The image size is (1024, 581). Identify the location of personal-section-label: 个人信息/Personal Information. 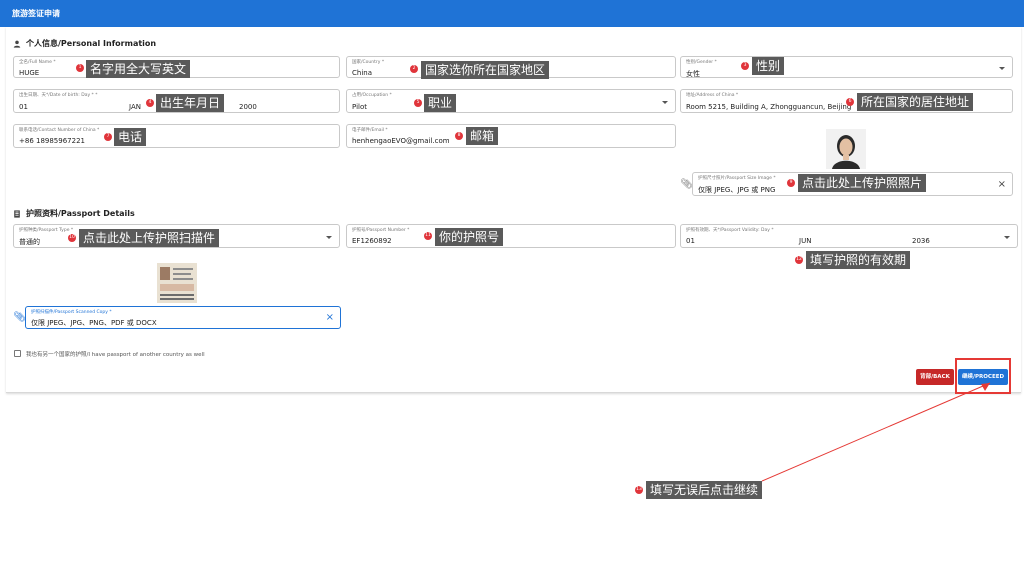
(91, 43).